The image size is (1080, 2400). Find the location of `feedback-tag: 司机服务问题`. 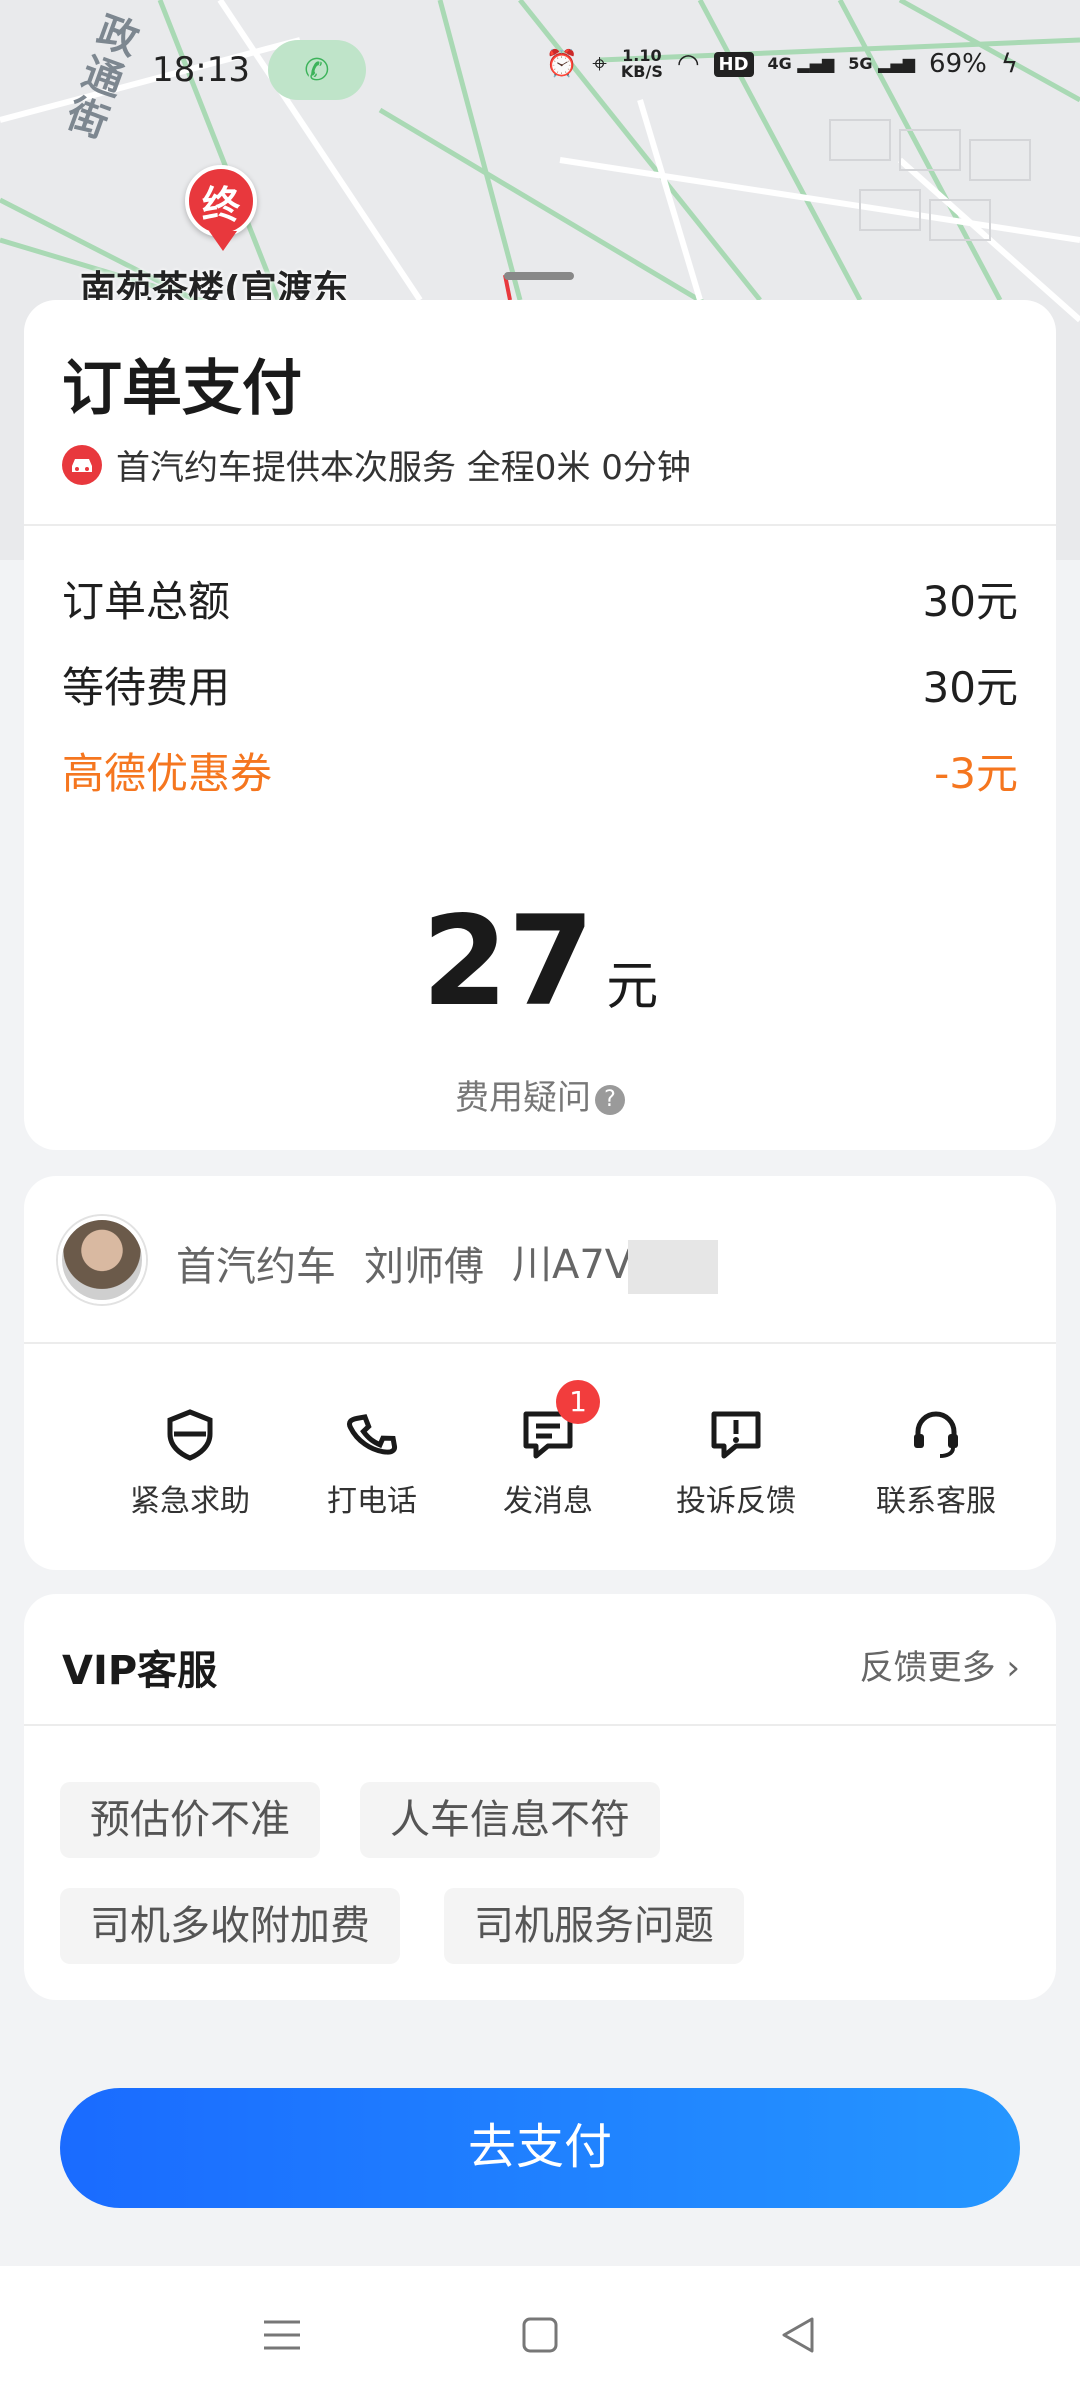

feedback-tag: 司机服务问题 is located at coordinates (594, 1926).